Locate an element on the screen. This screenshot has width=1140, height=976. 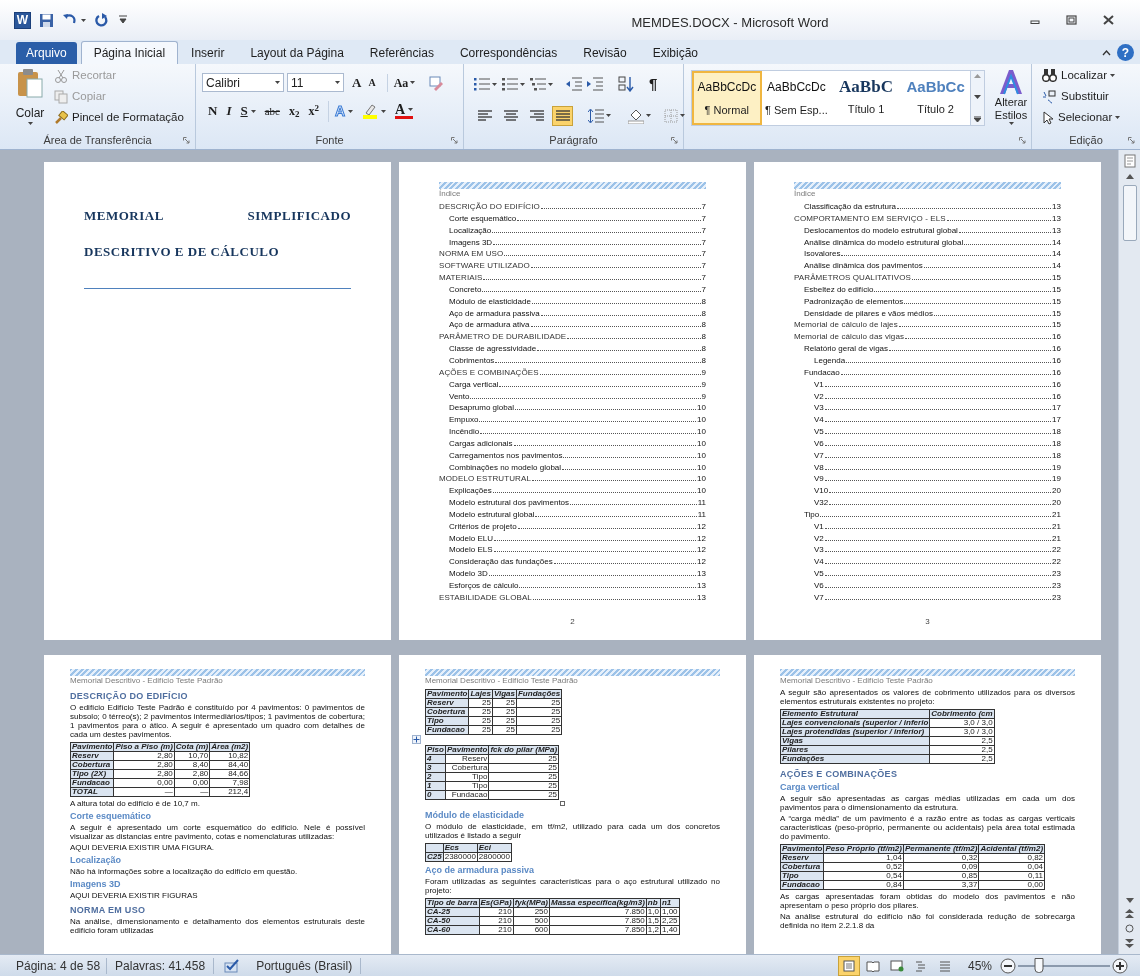
shading-icon is located at coordinates (636, 115).